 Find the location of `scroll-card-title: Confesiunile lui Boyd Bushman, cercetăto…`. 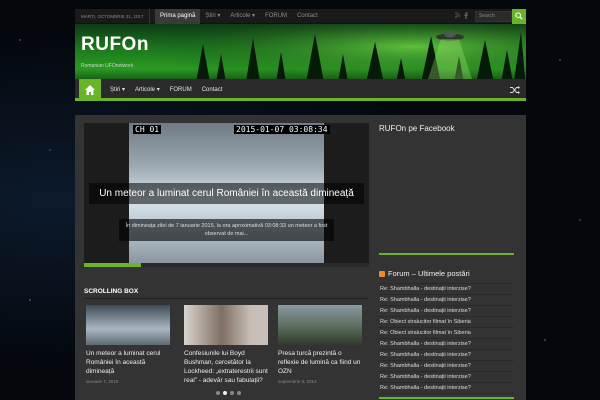

scroll-card-title: Confesiunile lui Boyd Bushman, cercetăto… is located at coordinates (226, 367).